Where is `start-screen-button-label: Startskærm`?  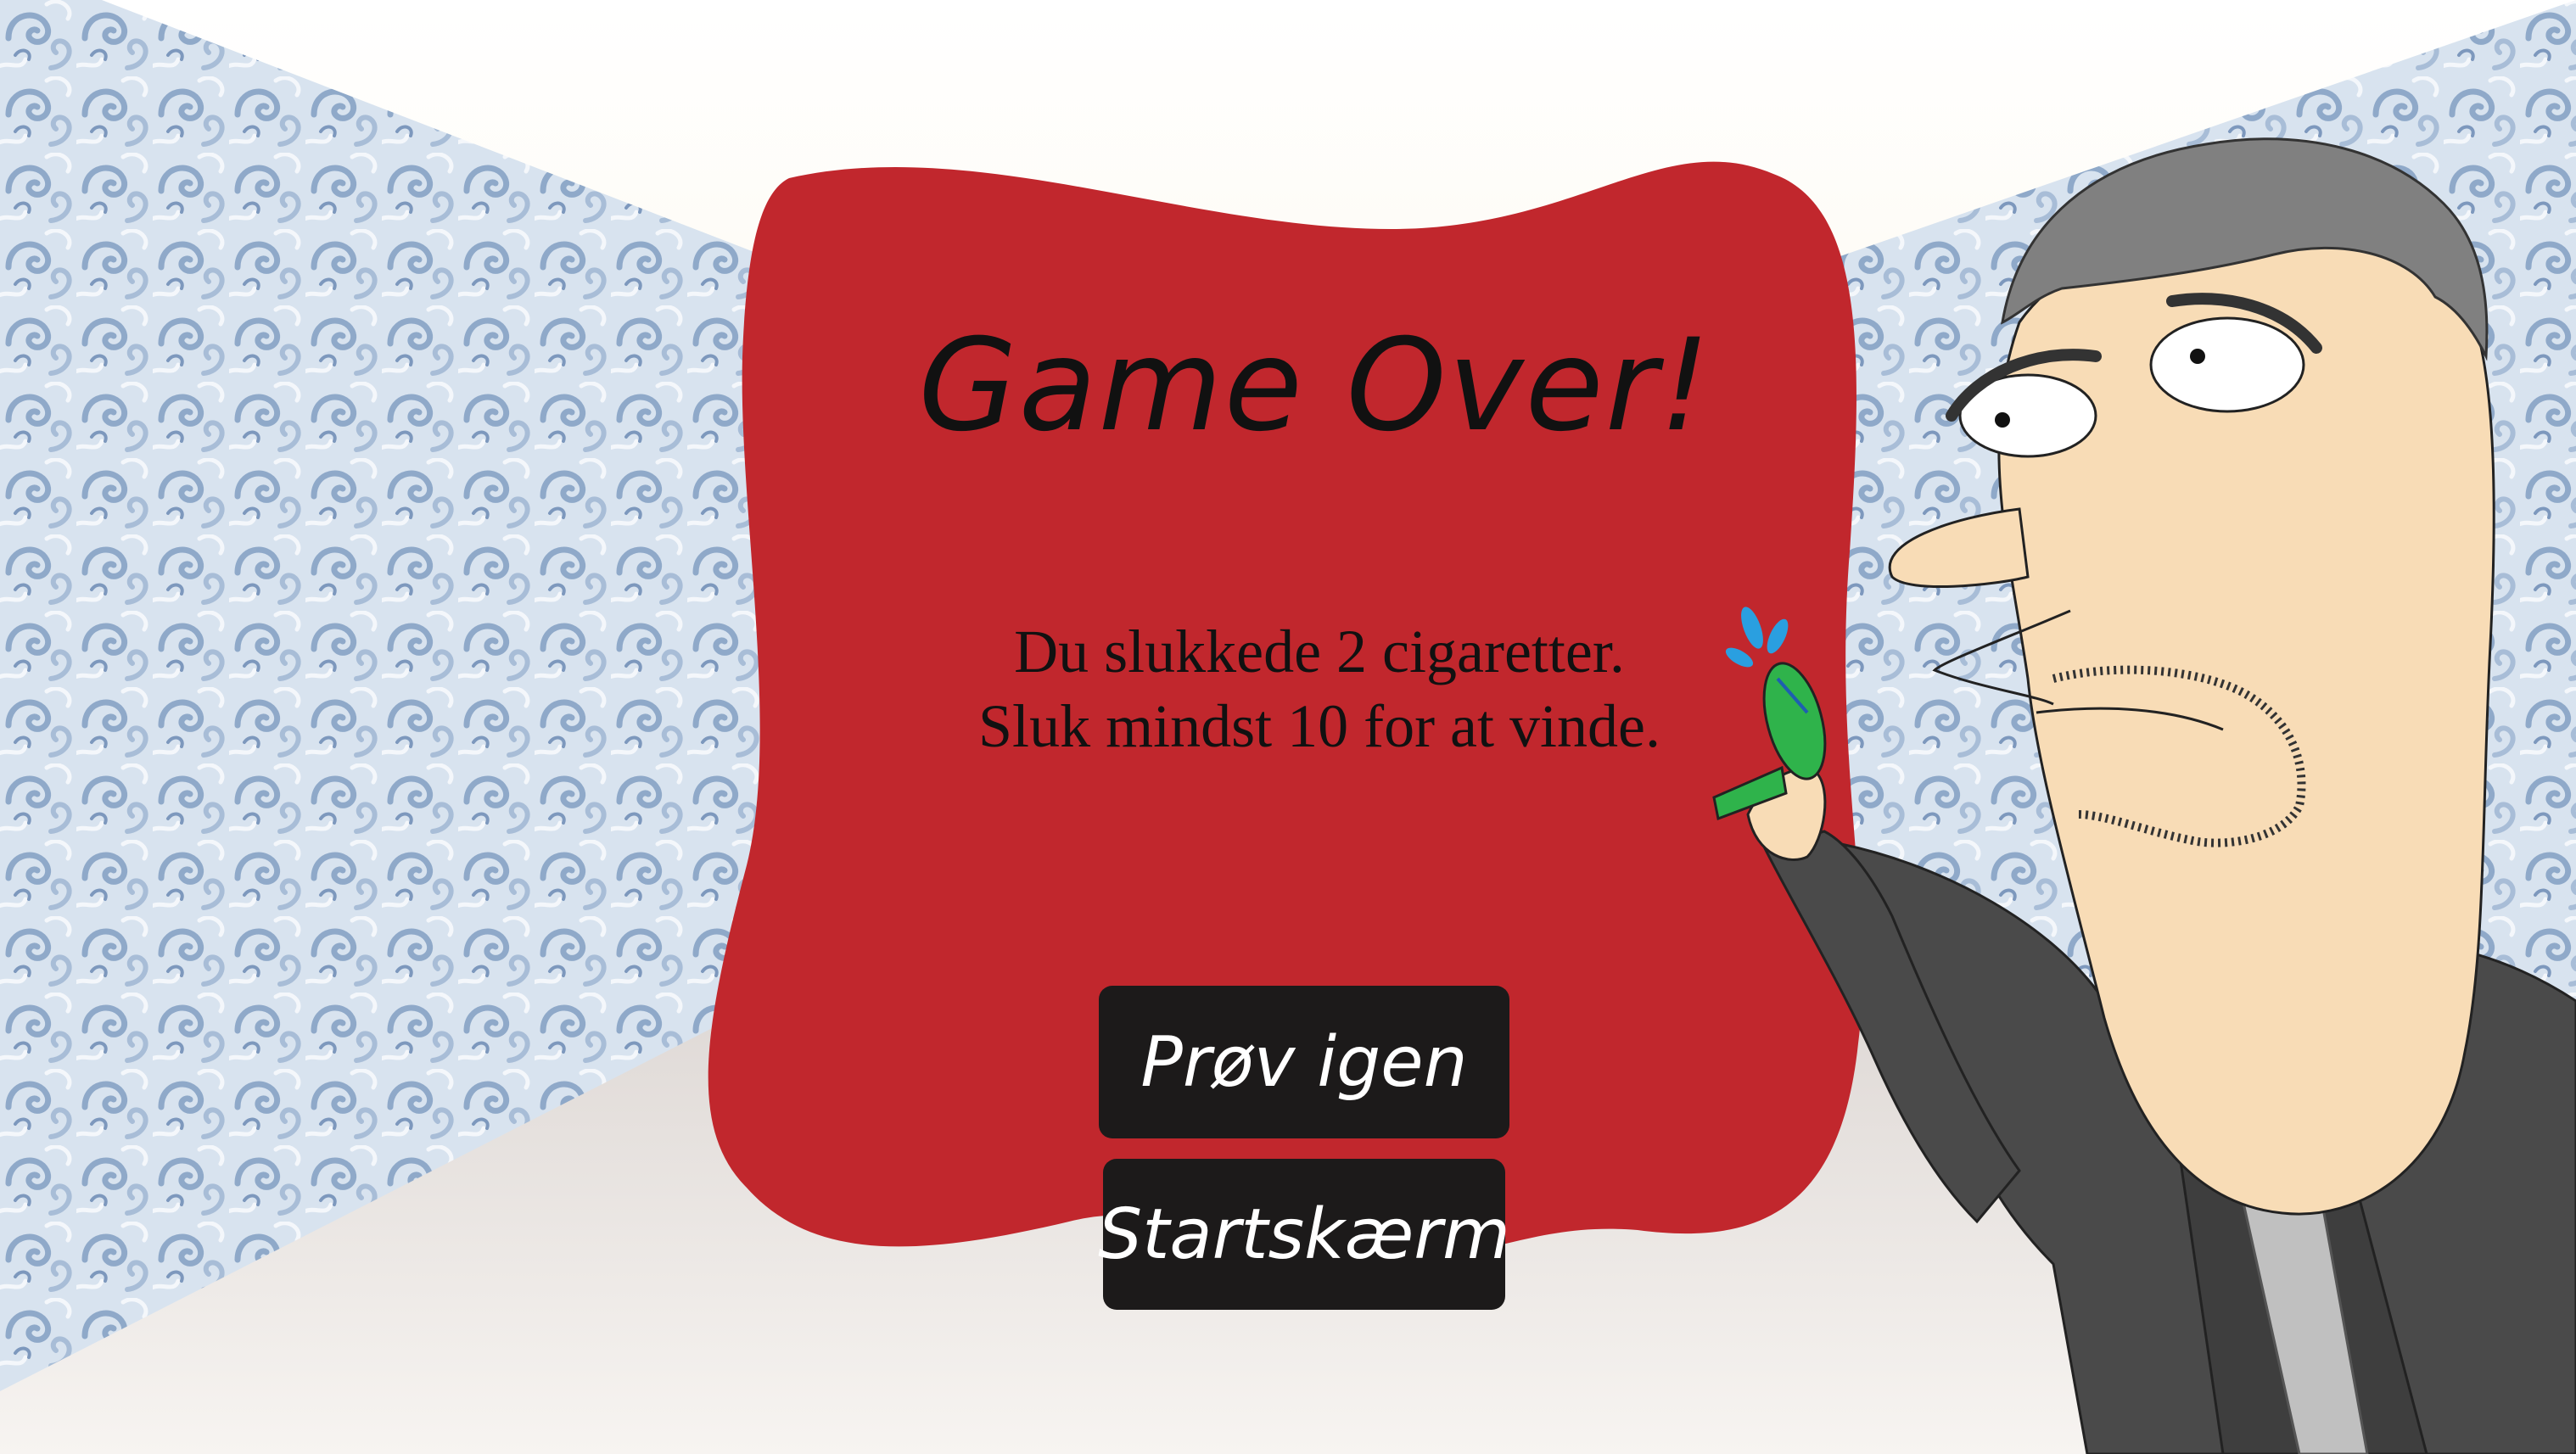 start-screen-button-label: Startskærm is located at coordinates (1304, 1235).